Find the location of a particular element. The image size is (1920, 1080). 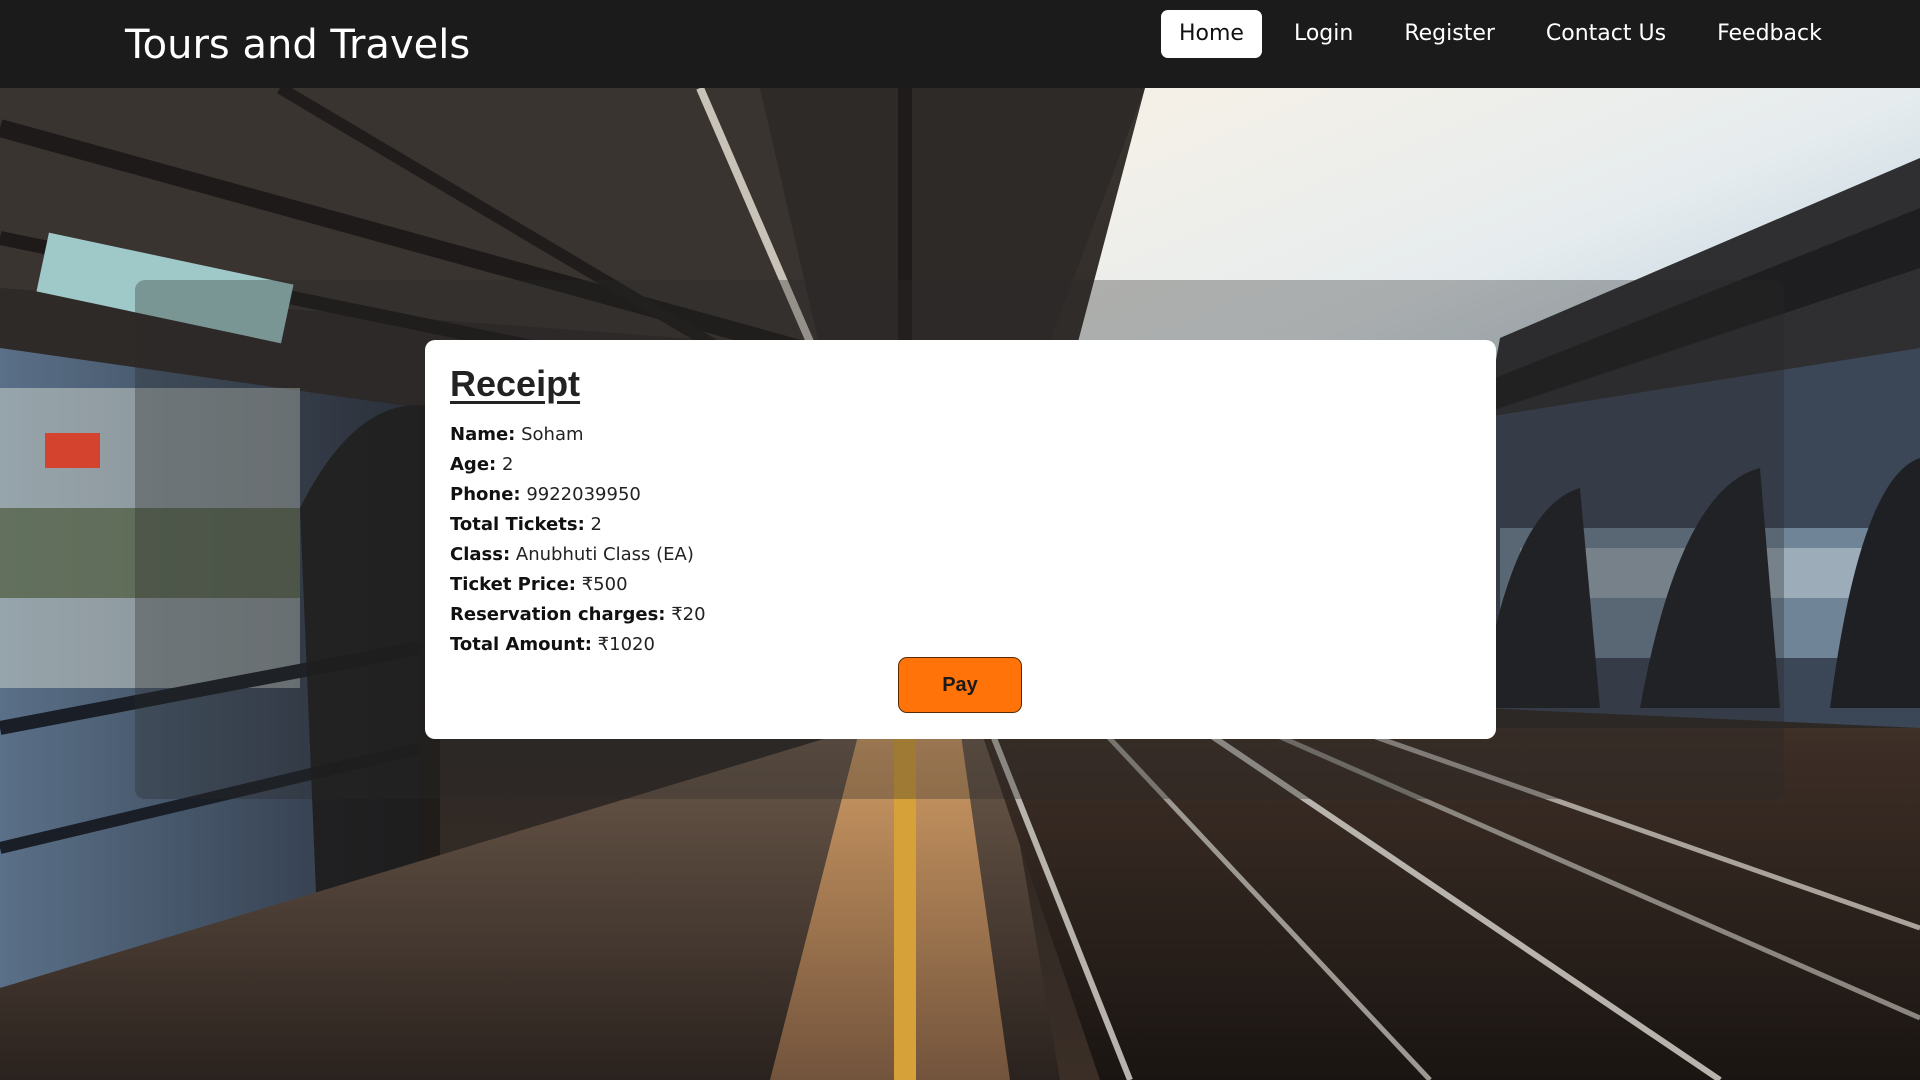

site-brand: Tours and Travels is located at coordinates (297, 45).